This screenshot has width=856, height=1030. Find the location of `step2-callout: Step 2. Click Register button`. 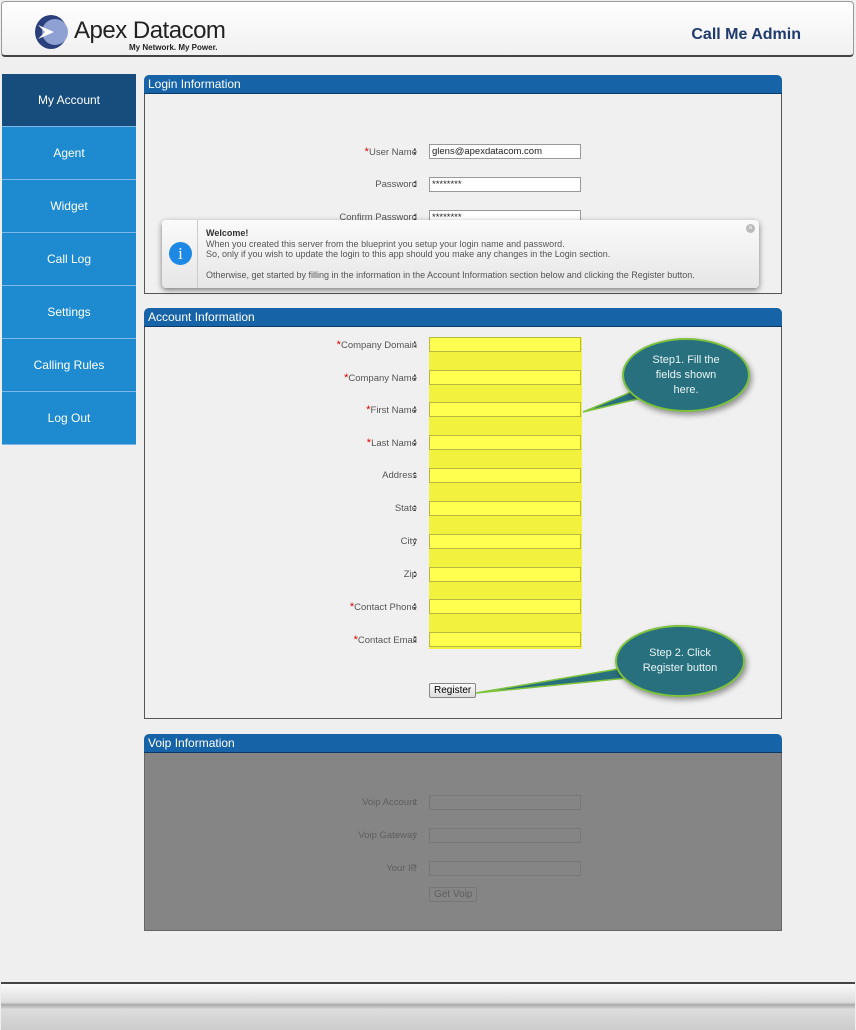

step2-callout: Step 2. Click Register button is located at coordinates (680, 661).